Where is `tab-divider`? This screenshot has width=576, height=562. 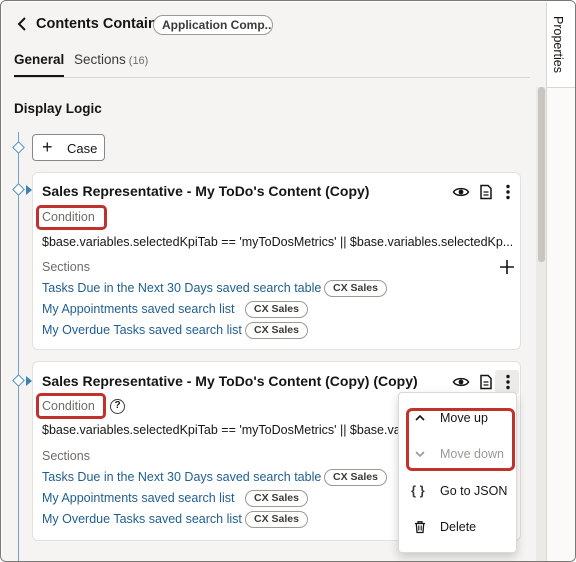
tab-divider is located at coordinates (272, 77).